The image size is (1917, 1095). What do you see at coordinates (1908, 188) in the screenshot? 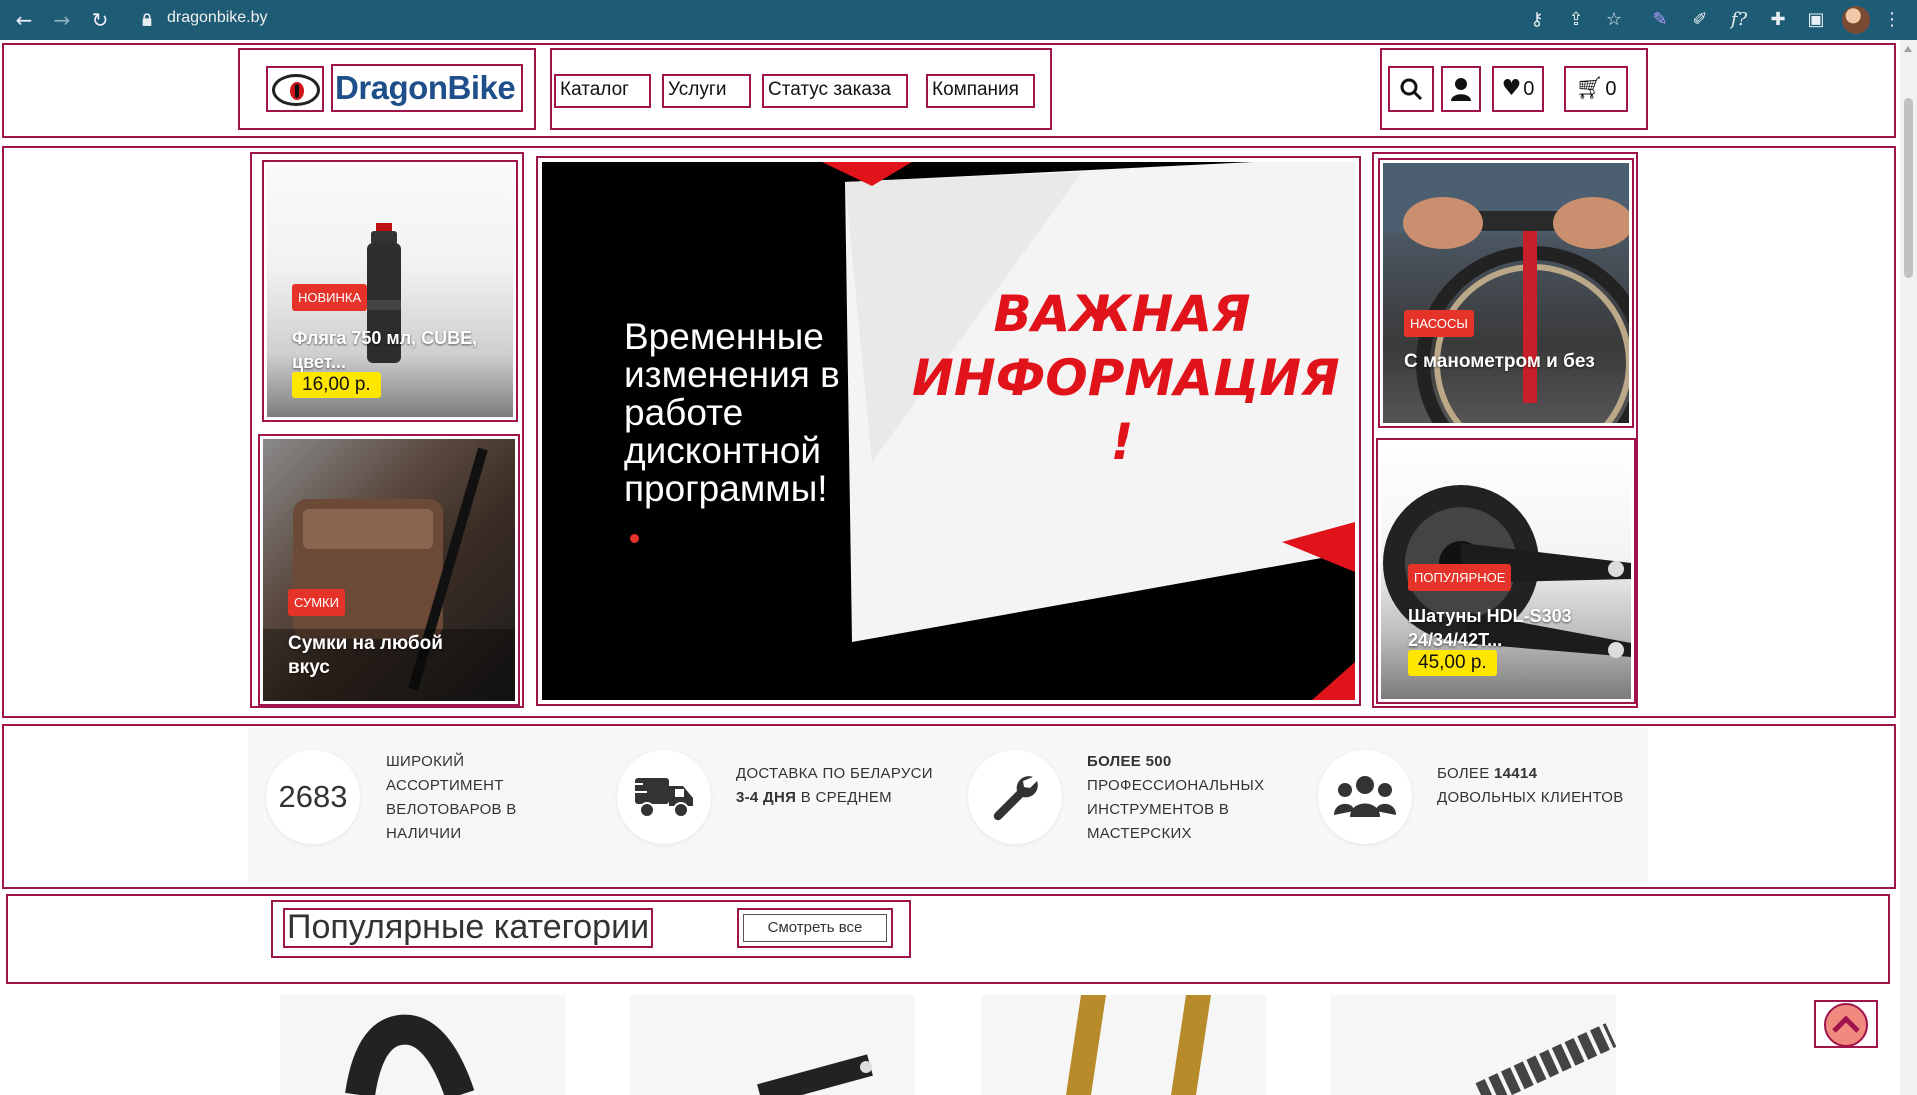
I see `scrollbar-thumb` at bounding box center [1908, 188].